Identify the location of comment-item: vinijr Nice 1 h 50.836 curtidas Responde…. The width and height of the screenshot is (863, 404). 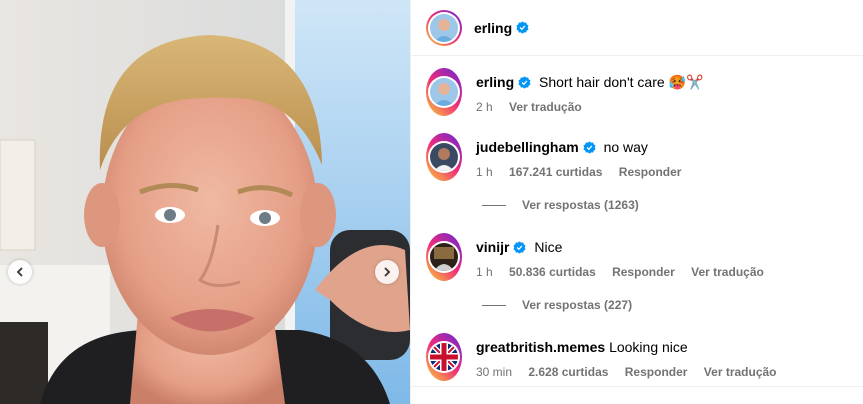
(639, 257).